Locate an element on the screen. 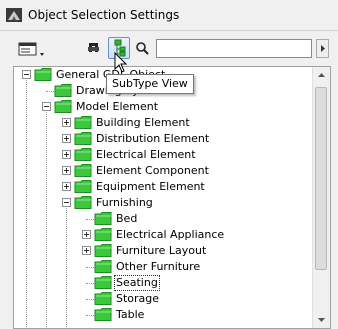  scroll-thumb is located at coordinates (321, 178).